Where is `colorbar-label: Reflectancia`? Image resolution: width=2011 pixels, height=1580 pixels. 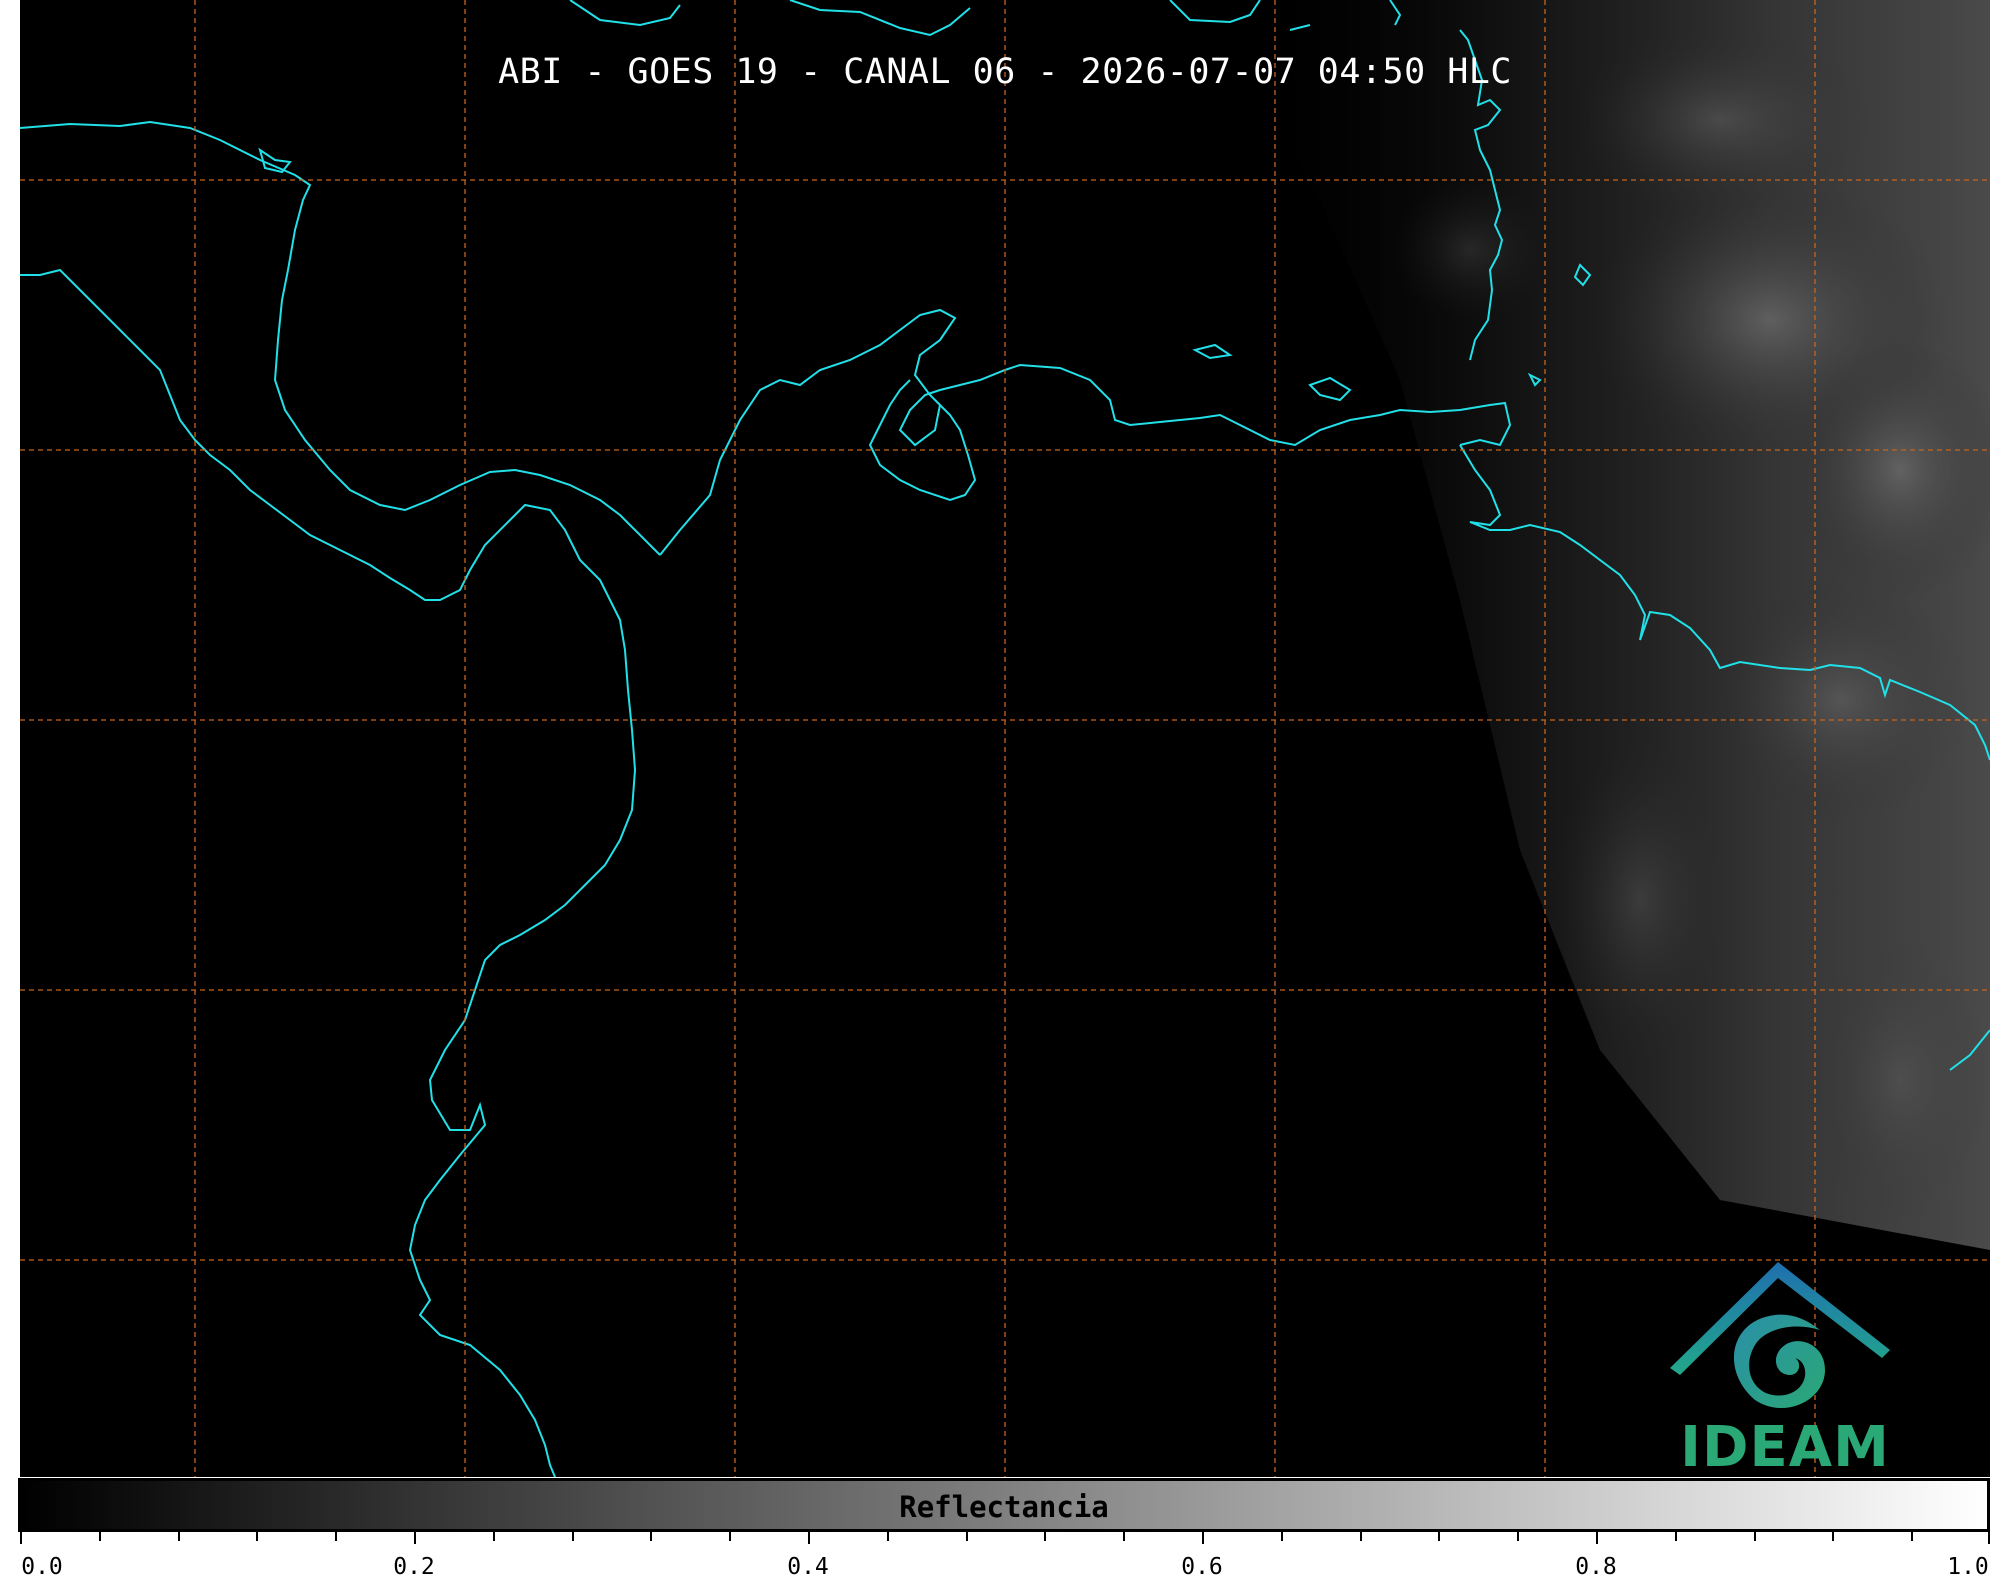 colorbar-label: Reflectancia is located at coordinates (1004, 1507).